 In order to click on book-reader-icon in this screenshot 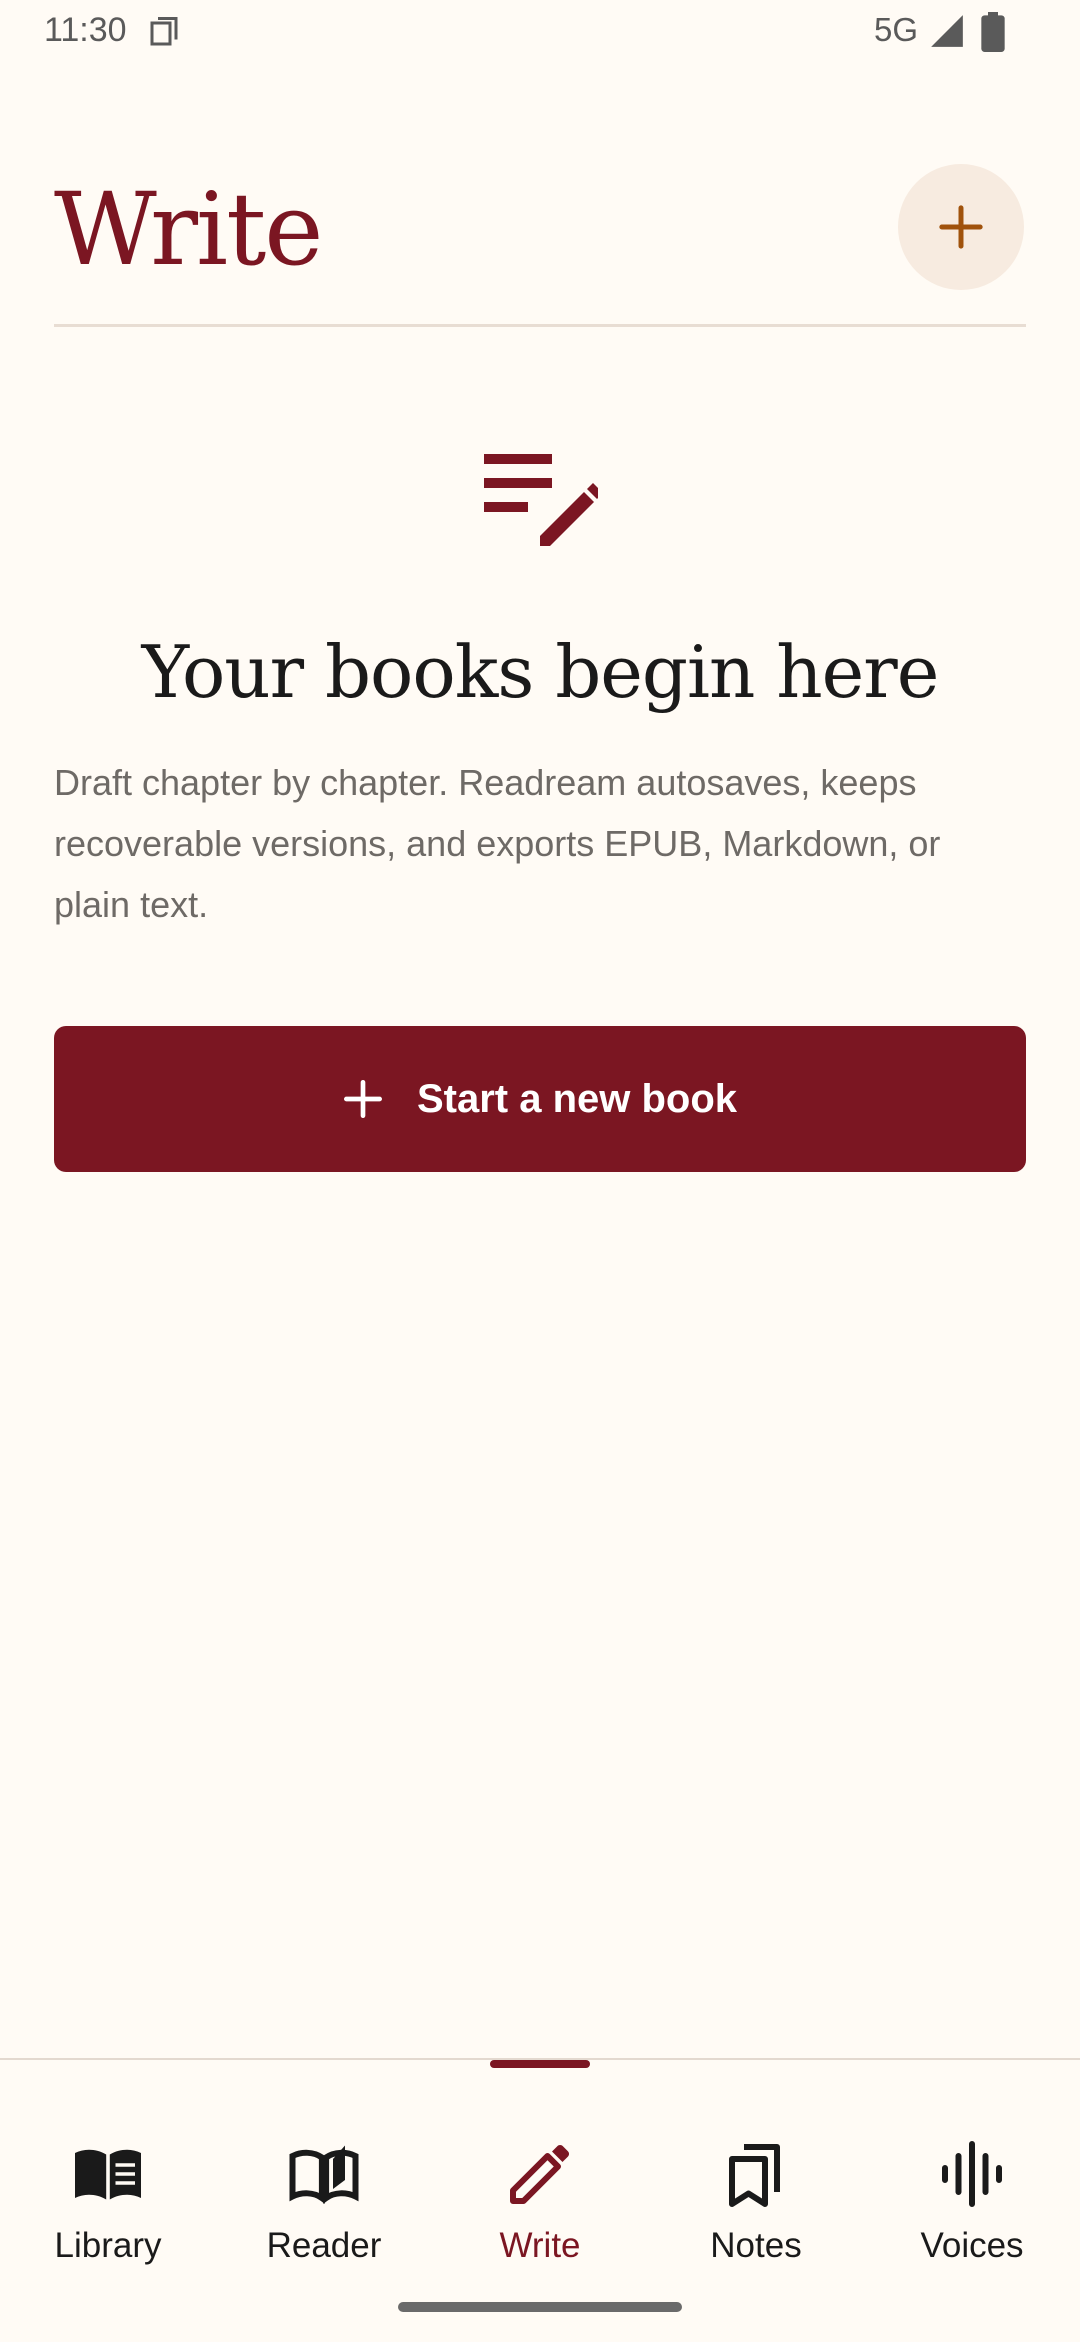, I will do `click(324, 2174)`.